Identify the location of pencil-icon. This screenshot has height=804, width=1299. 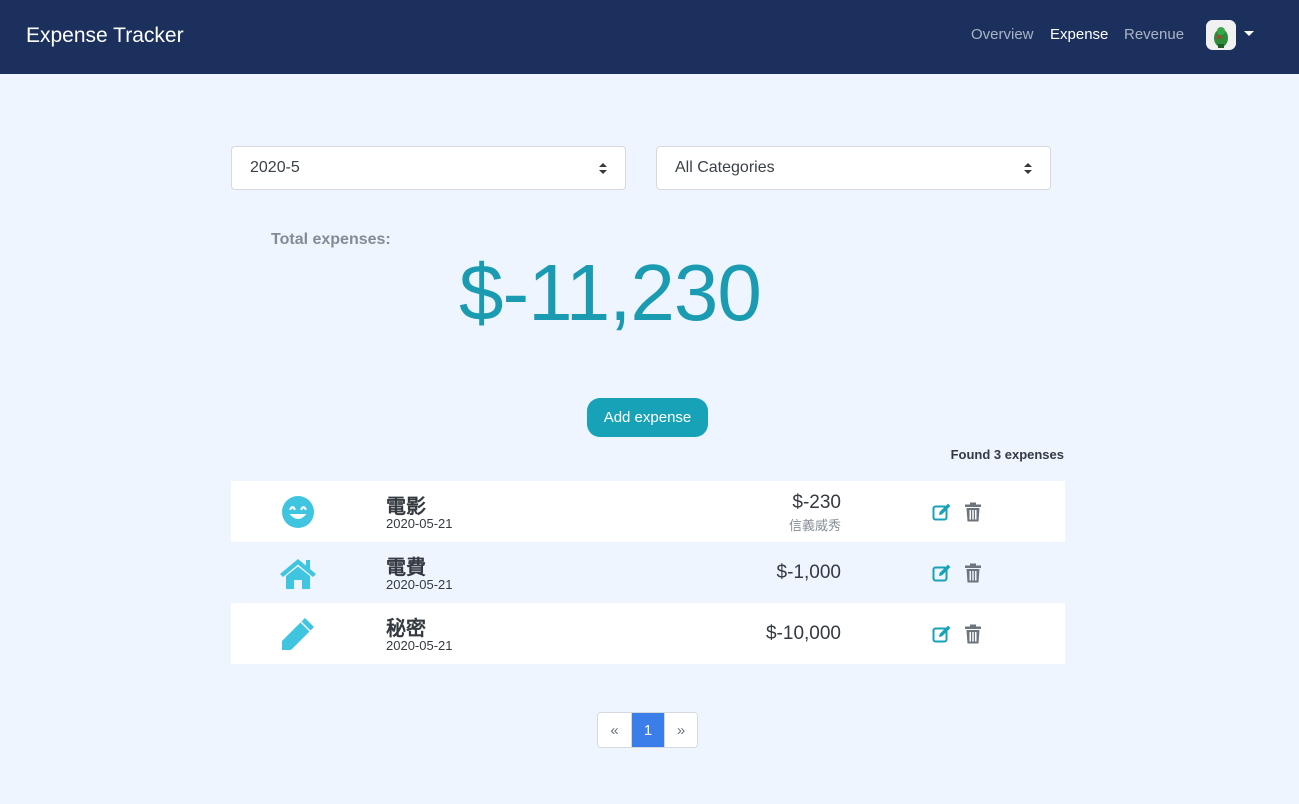
(298, 634).